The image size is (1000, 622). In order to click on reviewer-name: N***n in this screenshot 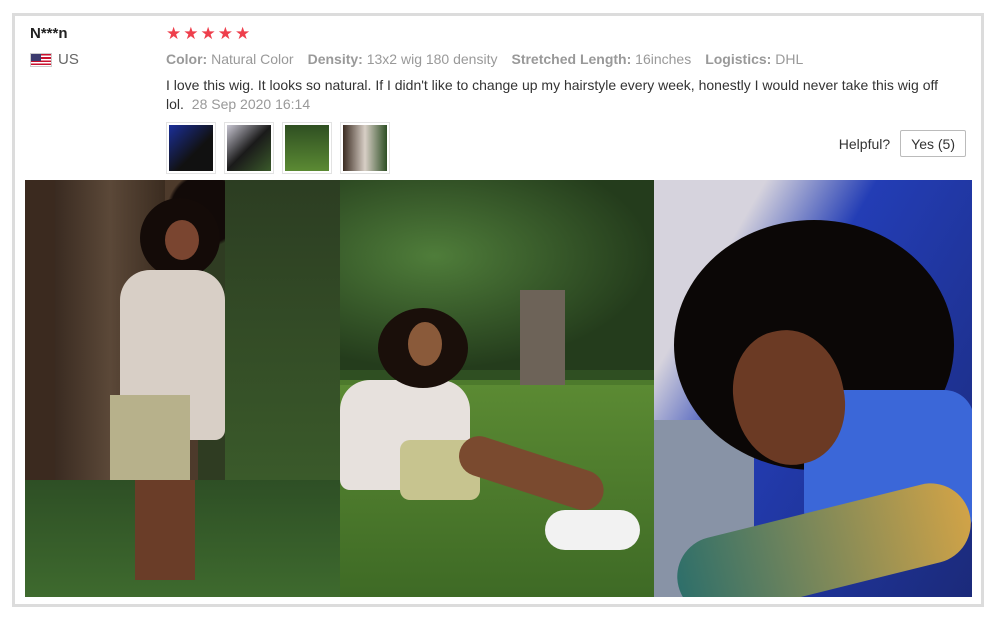, I will do `click(49, 33)`.